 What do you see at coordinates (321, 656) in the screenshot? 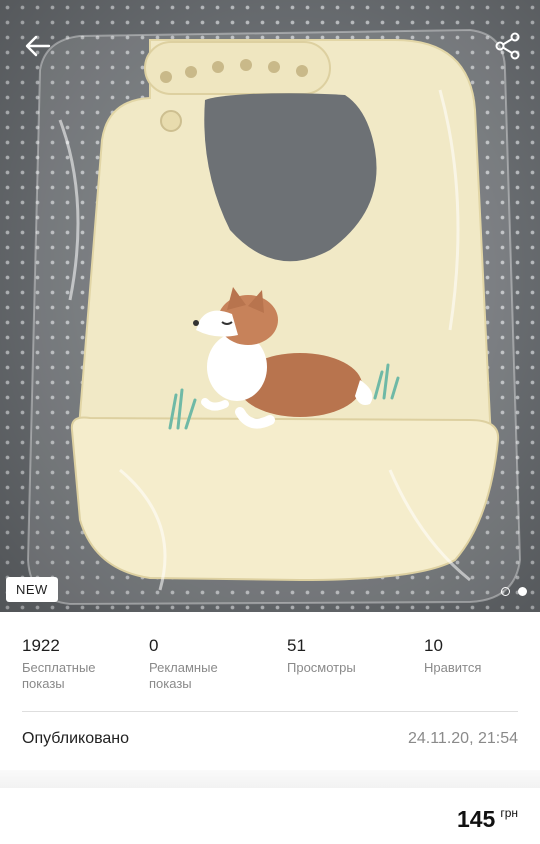
I see `stat-views: 51 Просмотры` at bounding box center [321, 656].